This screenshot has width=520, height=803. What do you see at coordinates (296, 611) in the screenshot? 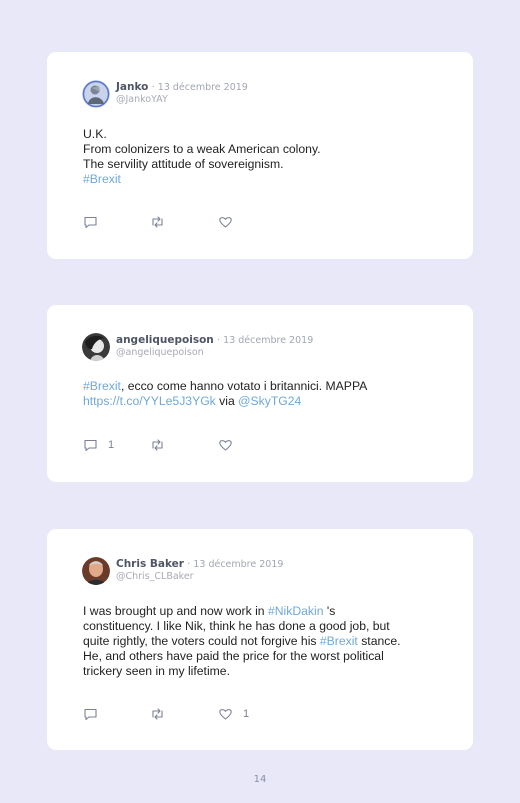
I see `hashtag-link: #NikDakin` at bounding box center [296, 611].